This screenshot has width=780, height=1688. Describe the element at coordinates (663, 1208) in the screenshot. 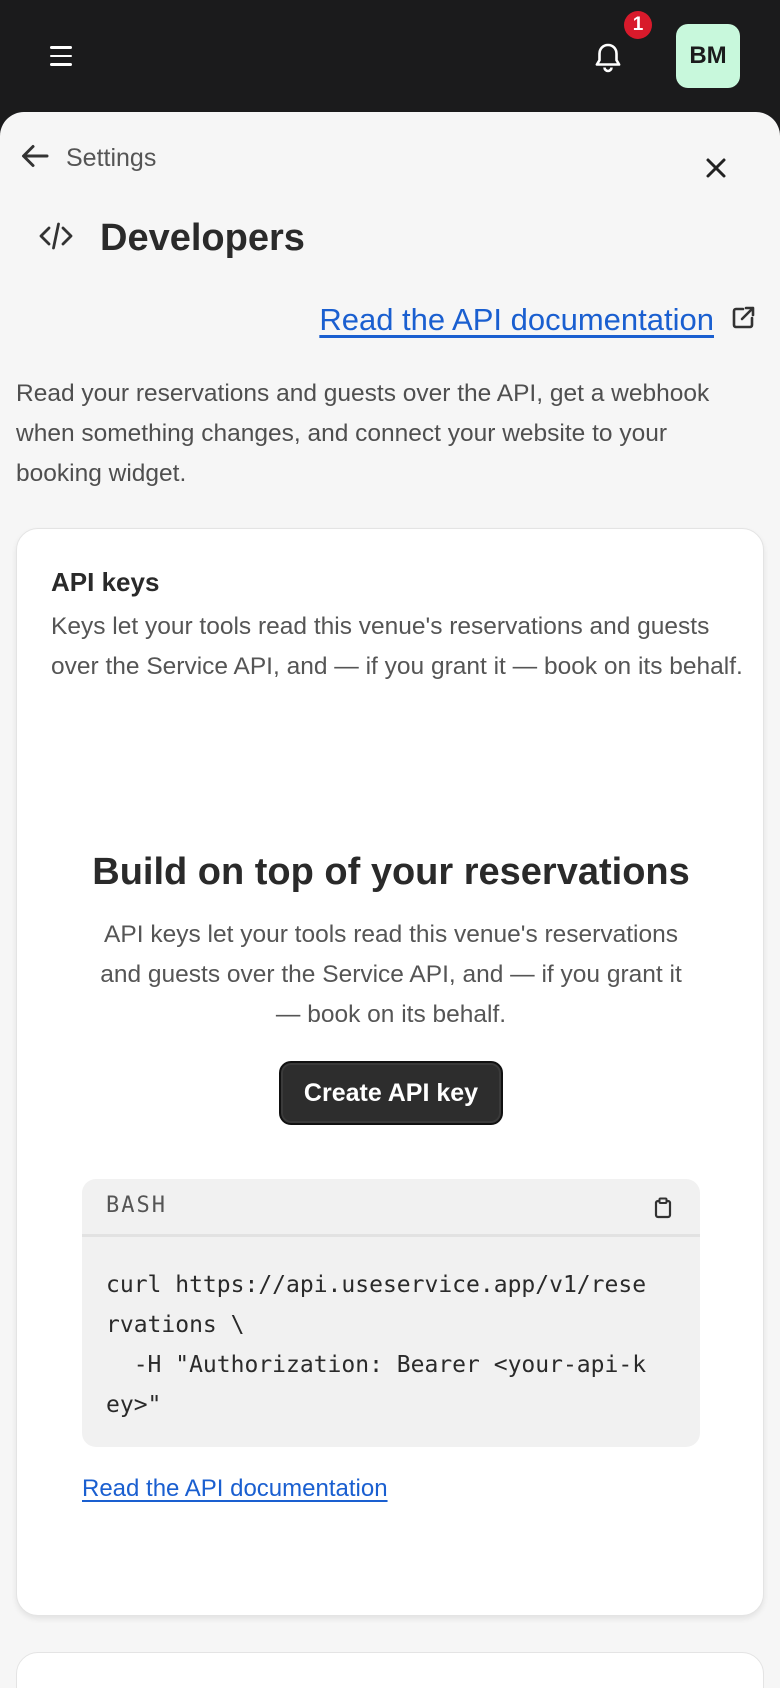

I see `clipboard-icon` at that location.